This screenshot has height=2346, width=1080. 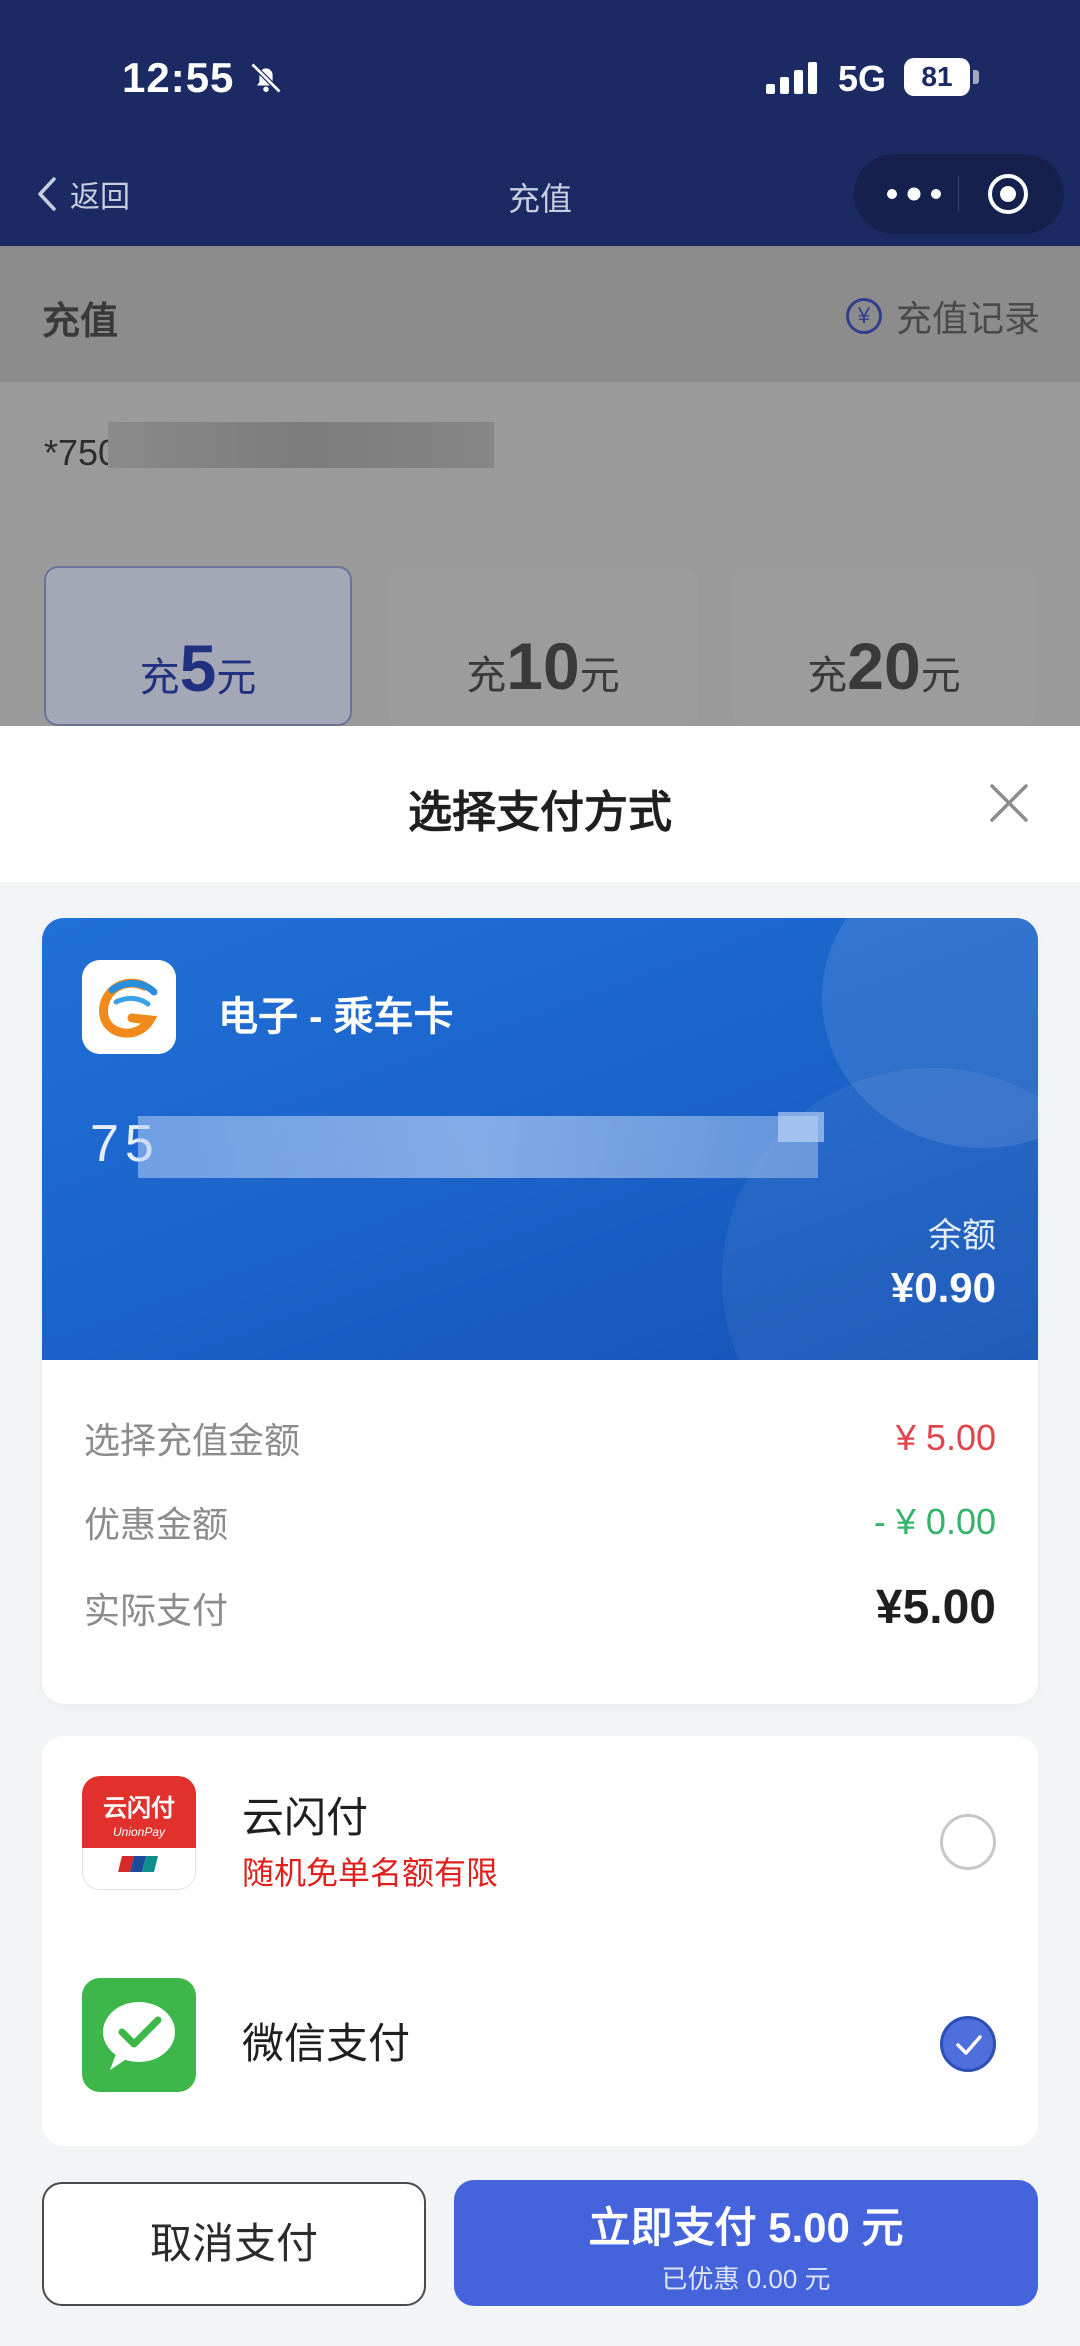 I want to click on background-card-number: *750, so click(x=81, y=452).